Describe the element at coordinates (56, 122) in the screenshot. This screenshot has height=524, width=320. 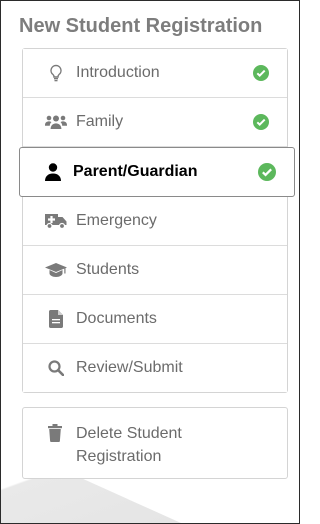
I see `users-icon` at that location.